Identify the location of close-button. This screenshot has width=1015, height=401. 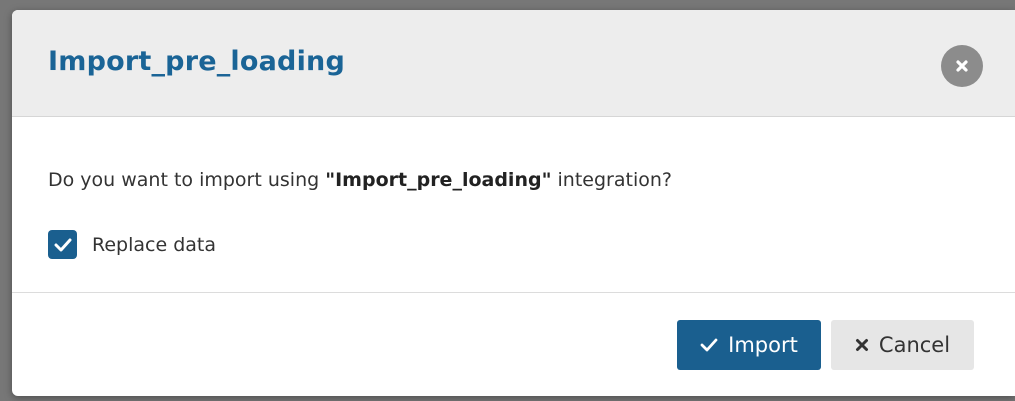
(962, 66).